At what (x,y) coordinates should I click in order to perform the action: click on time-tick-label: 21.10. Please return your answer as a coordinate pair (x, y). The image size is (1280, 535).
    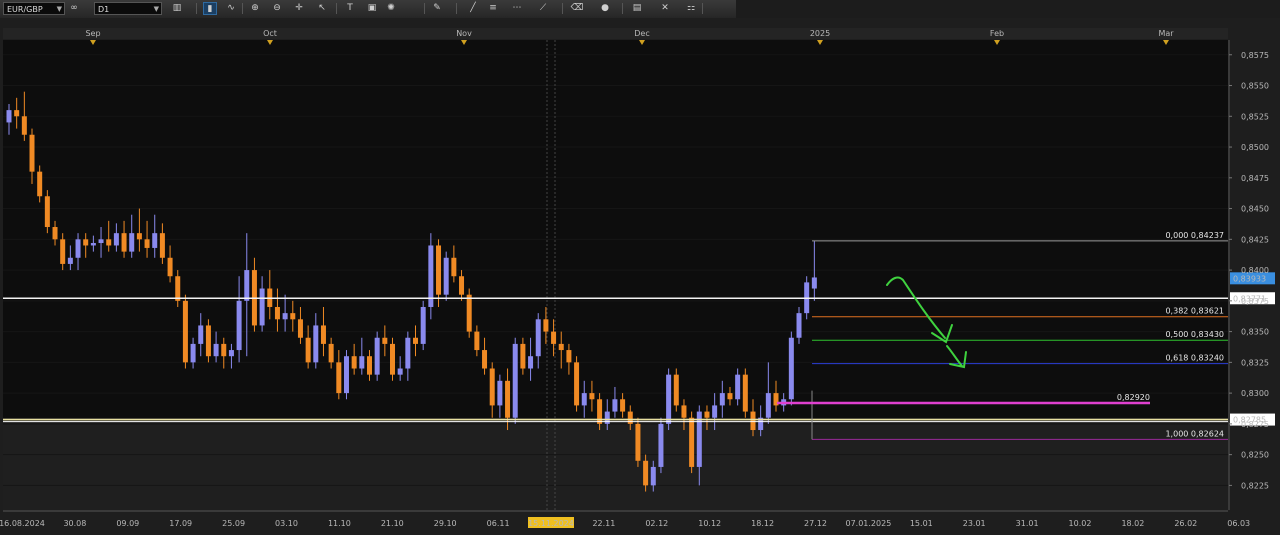
    Looking at the image, I should click on (392, 523).